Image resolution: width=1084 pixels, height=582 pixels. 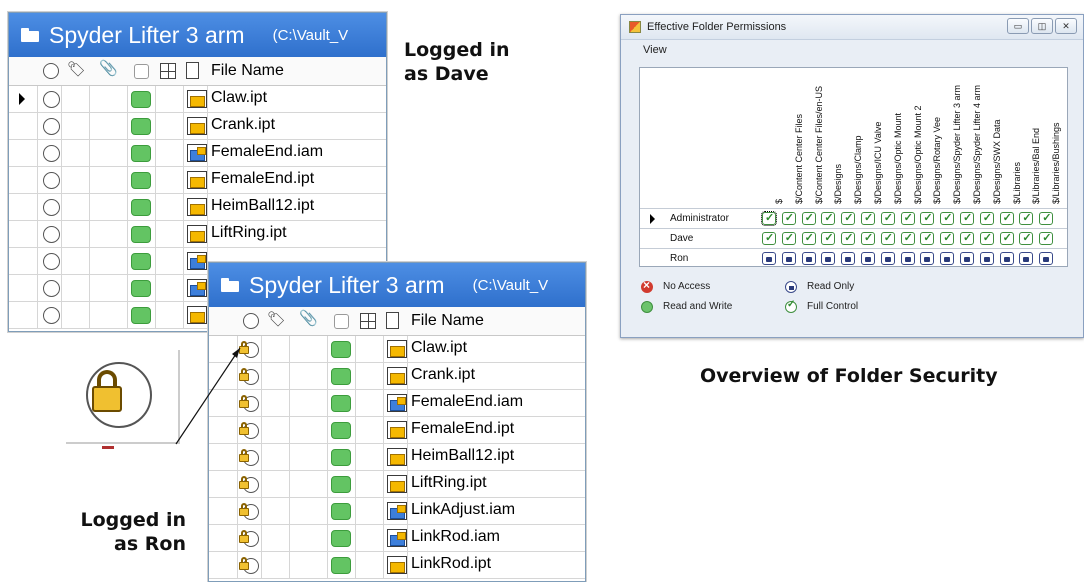 I want to click on folder-column-header: $/Content Center Files/en-US, so click(x=813, y=138).